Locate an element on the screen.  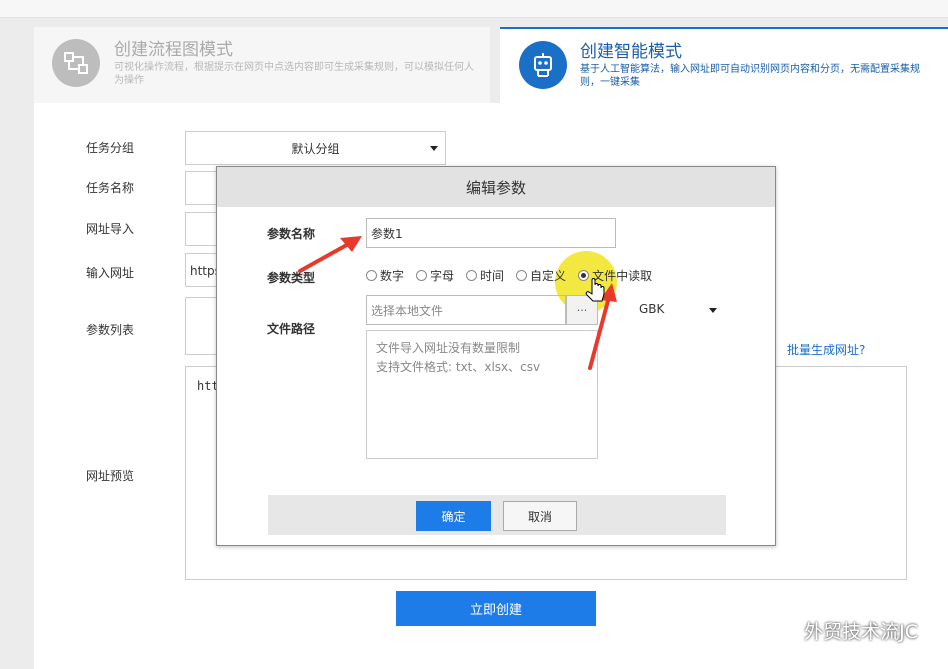
flowchart-mode-description: 可视化操作流程，根据提示在网页中点选内容即可生成采集规则，可以模拟任何人为操作 is located at coordinates (294, 74).